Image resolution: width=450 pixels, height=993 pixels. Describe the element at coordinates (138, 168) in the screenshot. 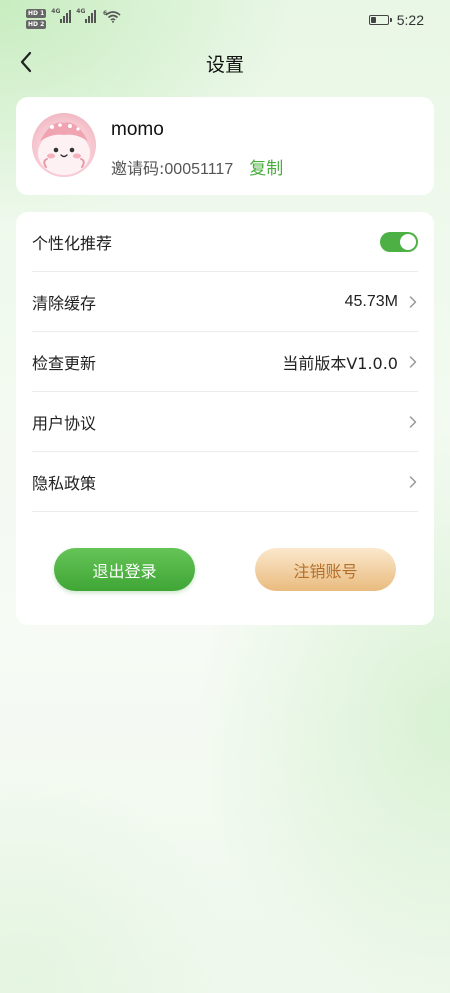

I see `invite-code-label: 邀请码:` at that location.